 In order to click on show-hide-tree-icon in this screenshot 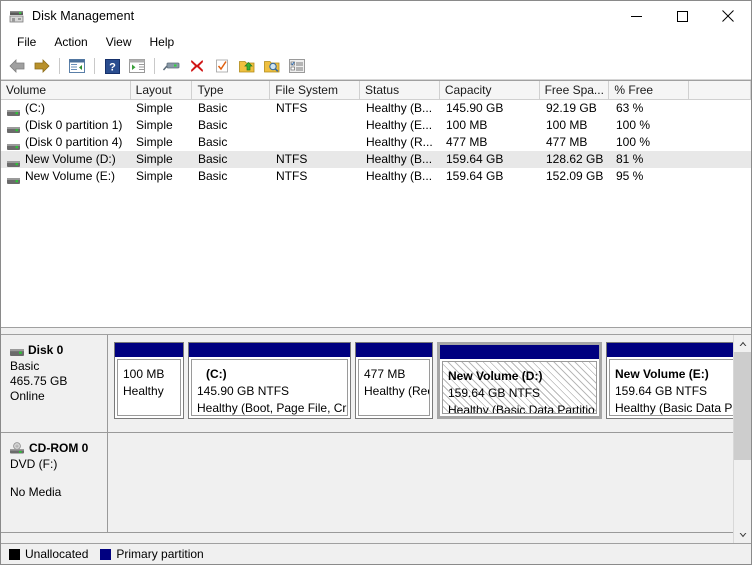, I will do `click(77, 66)`.